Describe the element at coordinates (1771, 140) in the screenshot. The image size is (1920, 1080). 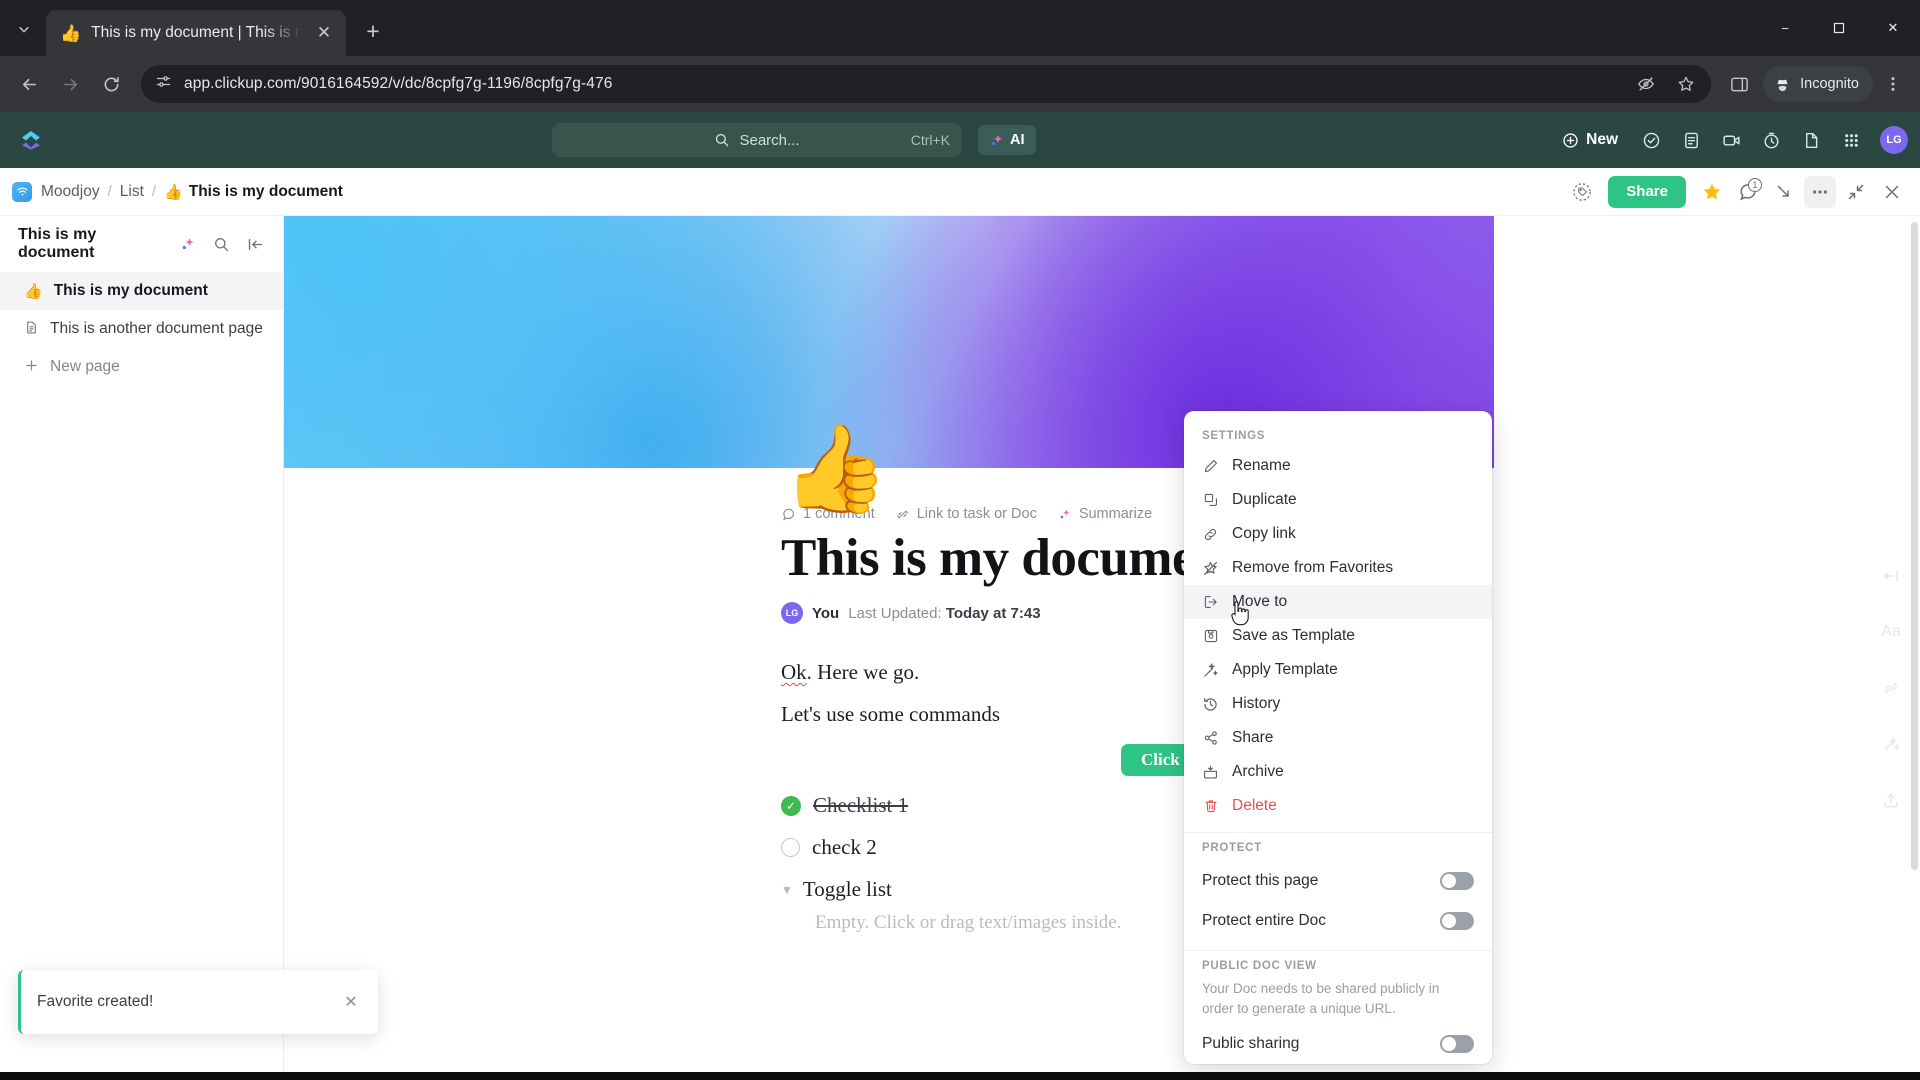
I see `timer-icon` at that location.